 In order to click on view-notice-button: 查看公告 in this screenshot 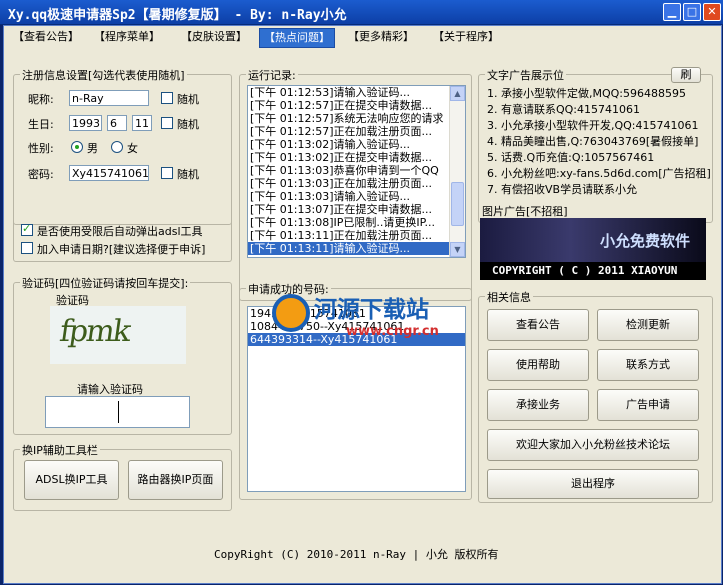, I will do `click(538, 325)`.